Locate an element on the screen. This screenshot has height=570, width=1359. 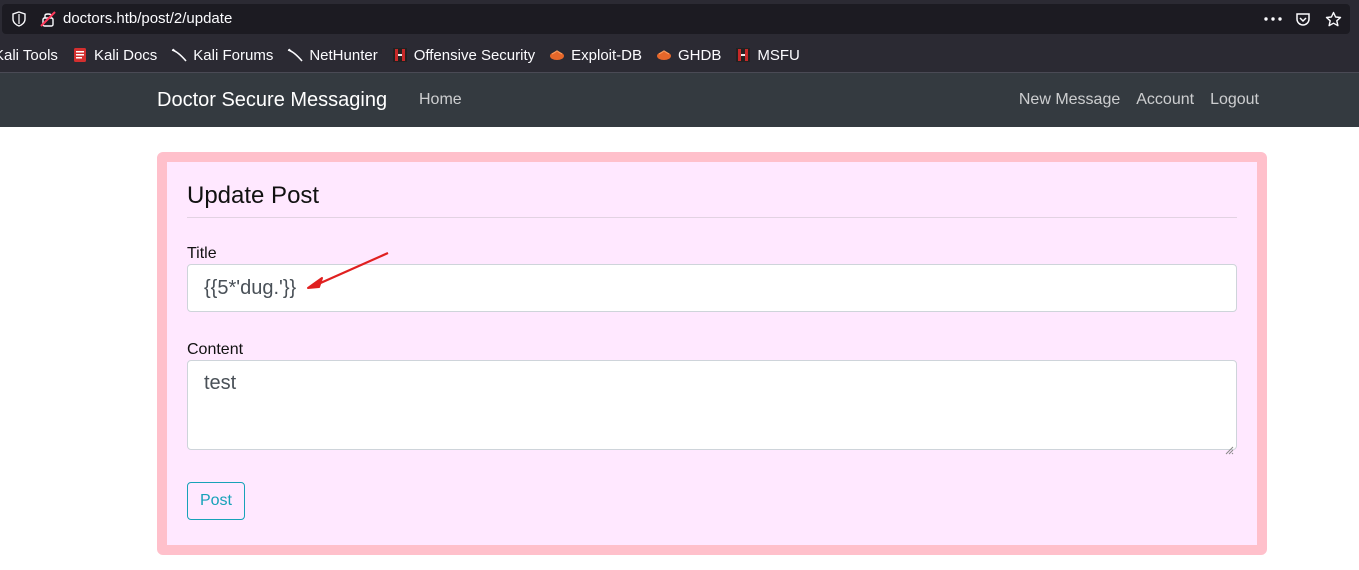
bookmark-label: Kali Forums is located at coordinates (233, 55).